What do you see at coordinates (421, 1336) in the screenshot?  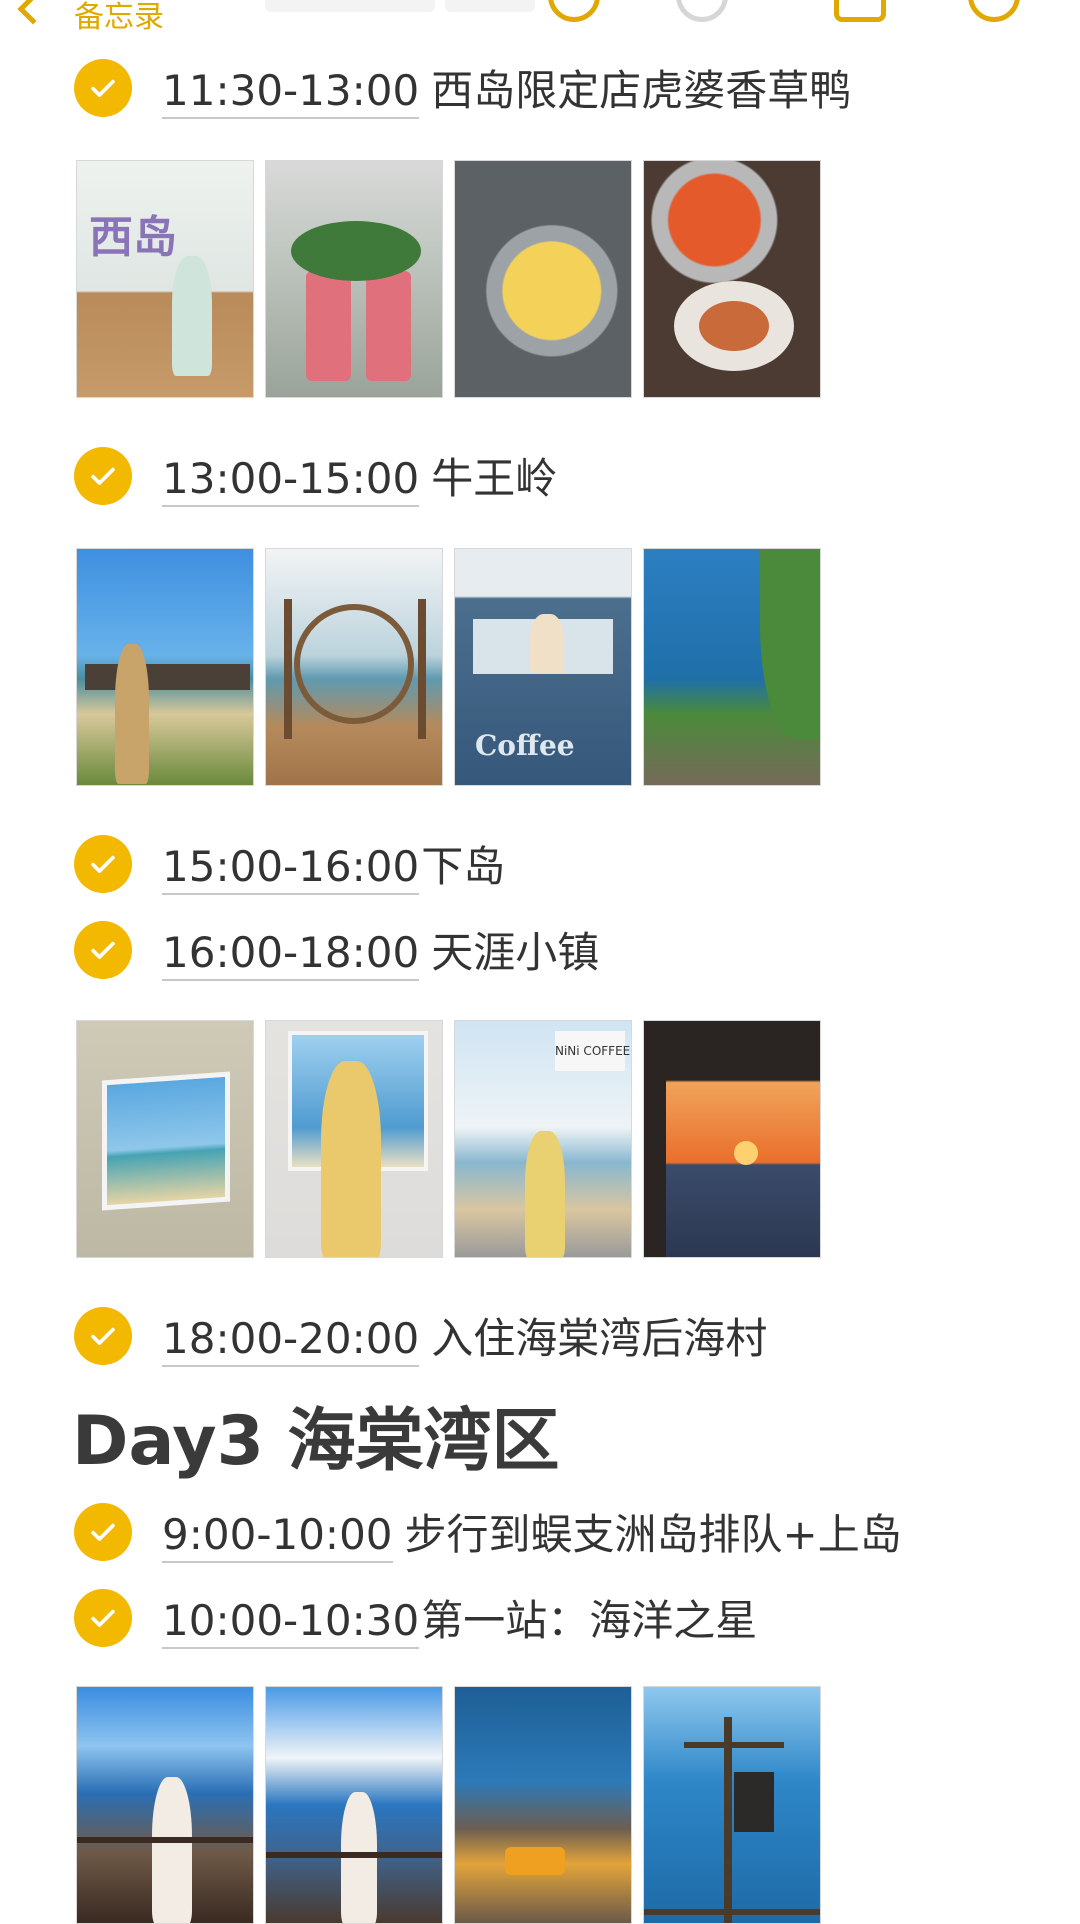 I see `checklist-item: 18:00-20:00 入住海棠湾后海村` at bounding box center [421, 1336].